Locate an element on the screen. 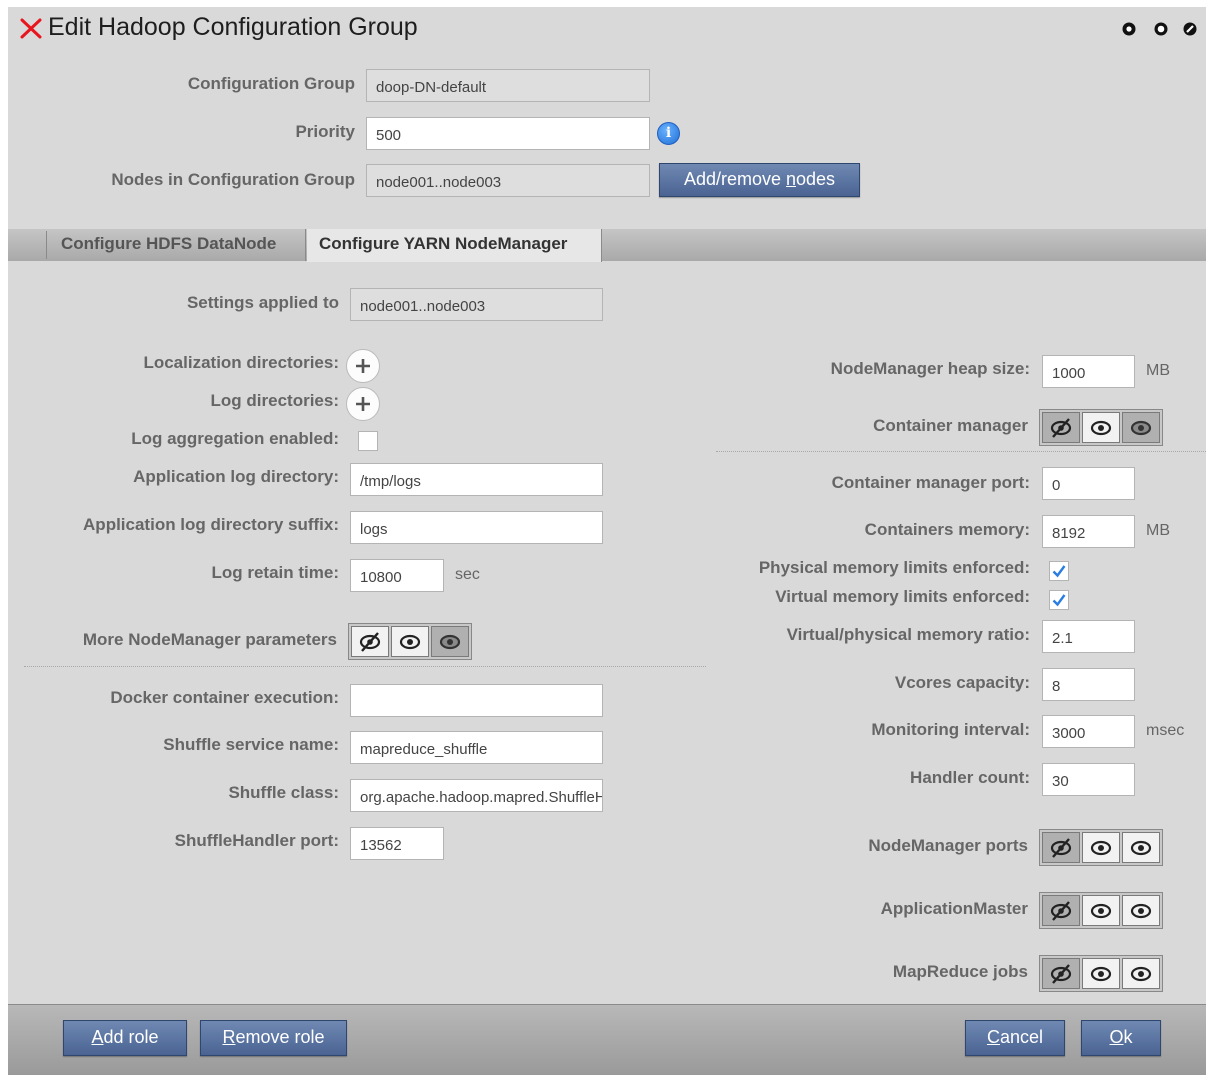 Image resolution: width=1206 pixels, height=1075 pixels. vp-ratio-label: Virtual/physical memory ratio: is located at coordinates (908, 634).